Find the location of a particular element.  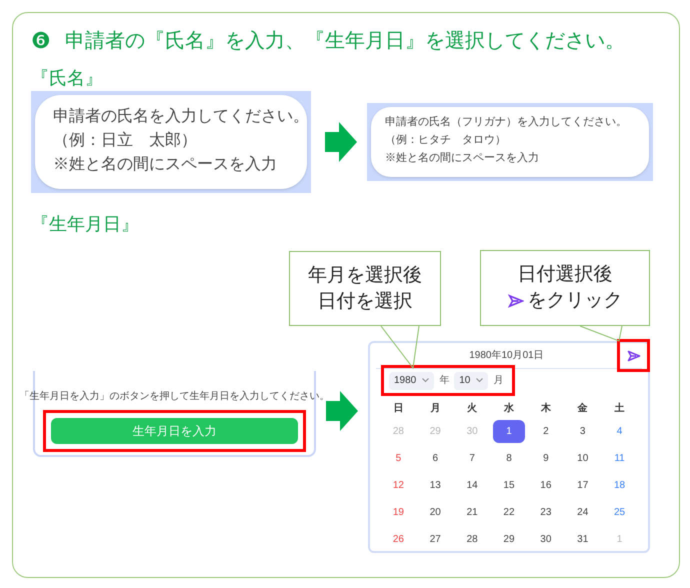

year-unit: 年 is located at coordinates (444, 381).